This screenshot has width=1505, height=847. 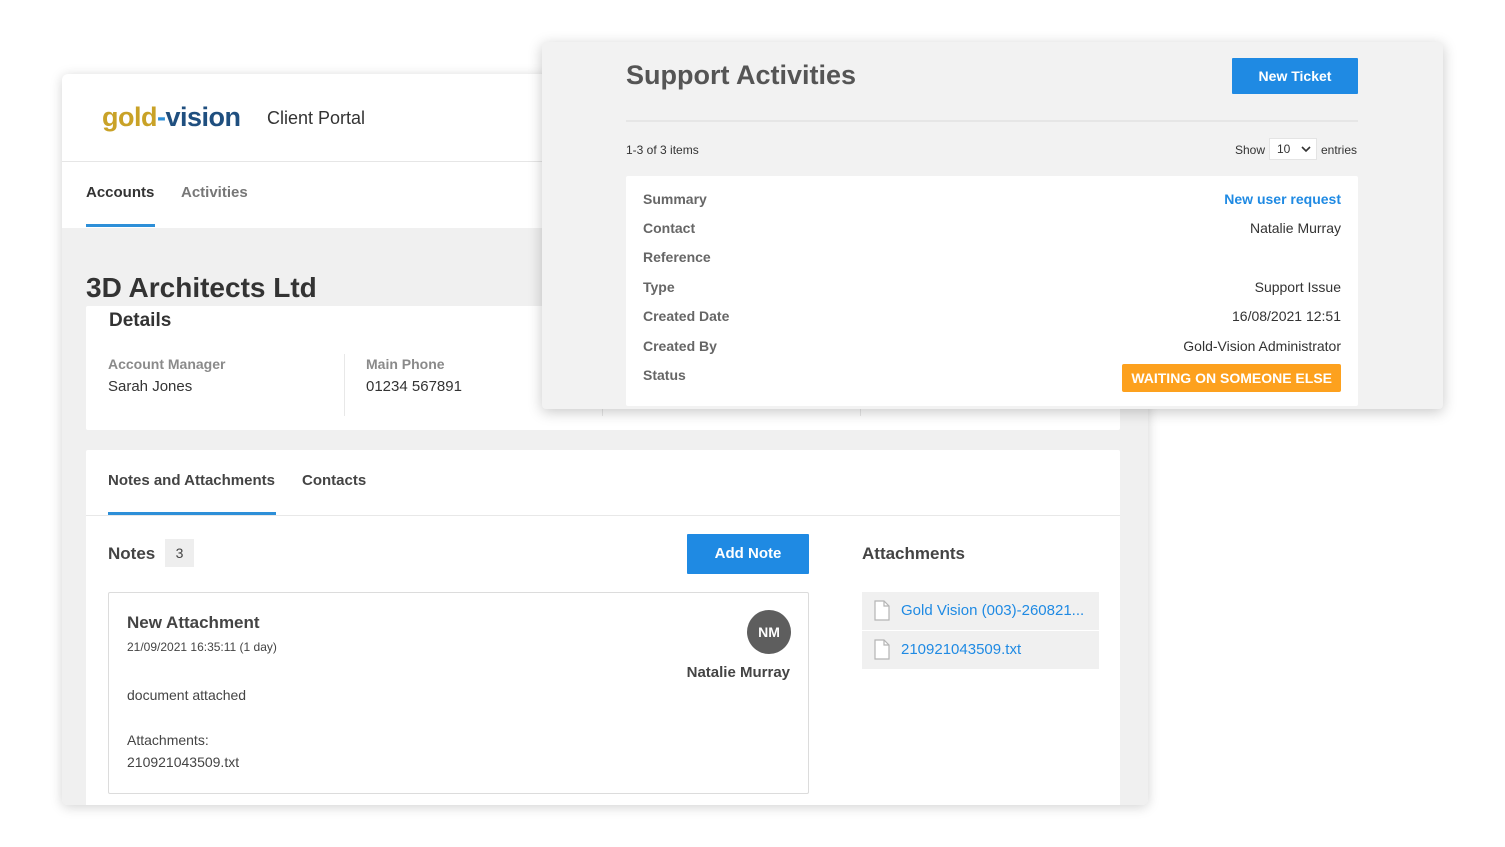 What do you see at coordinates (316, 118) in the screenshot?
I see `portal-title: Client Portal` at bounding box center [316, 118].